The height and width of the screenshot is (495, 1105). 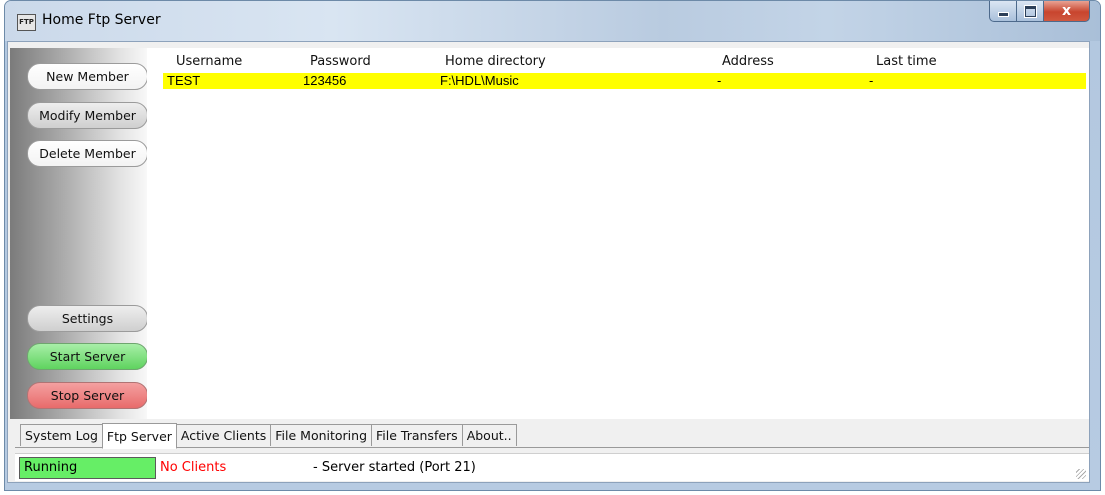 I want to click on maximize-button, so click(x=1030, y=11).